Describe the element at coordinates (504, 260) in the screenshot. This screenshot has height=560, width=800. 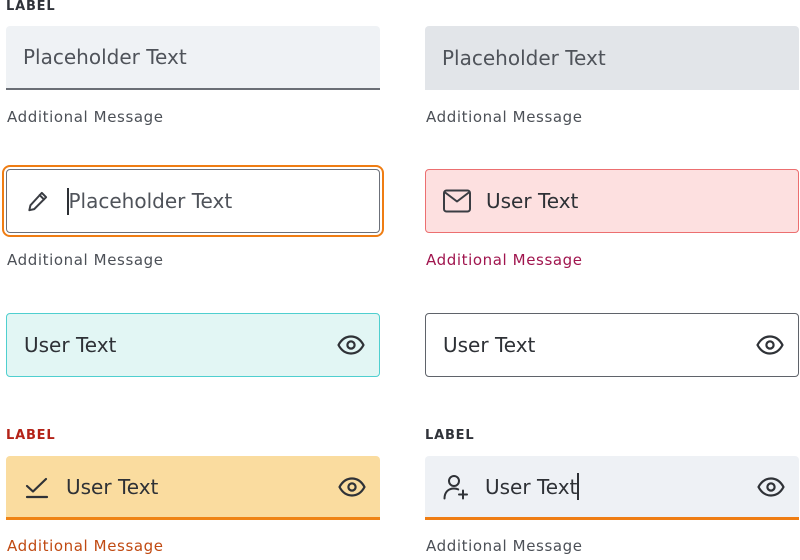
I see `error-message: Additional Message` at that location.